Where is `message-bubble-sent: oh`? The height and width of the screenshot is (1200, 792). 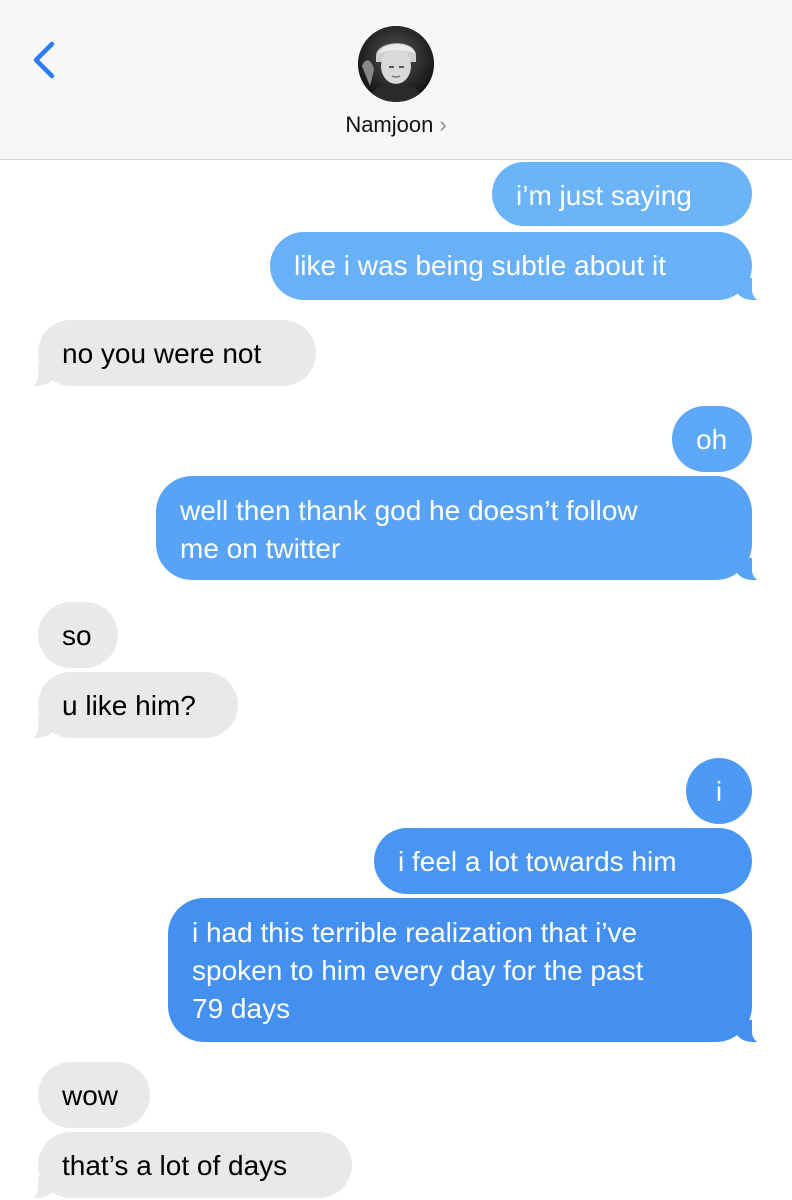 message-bubble-sent: oh is located at coordinates (712, 439).